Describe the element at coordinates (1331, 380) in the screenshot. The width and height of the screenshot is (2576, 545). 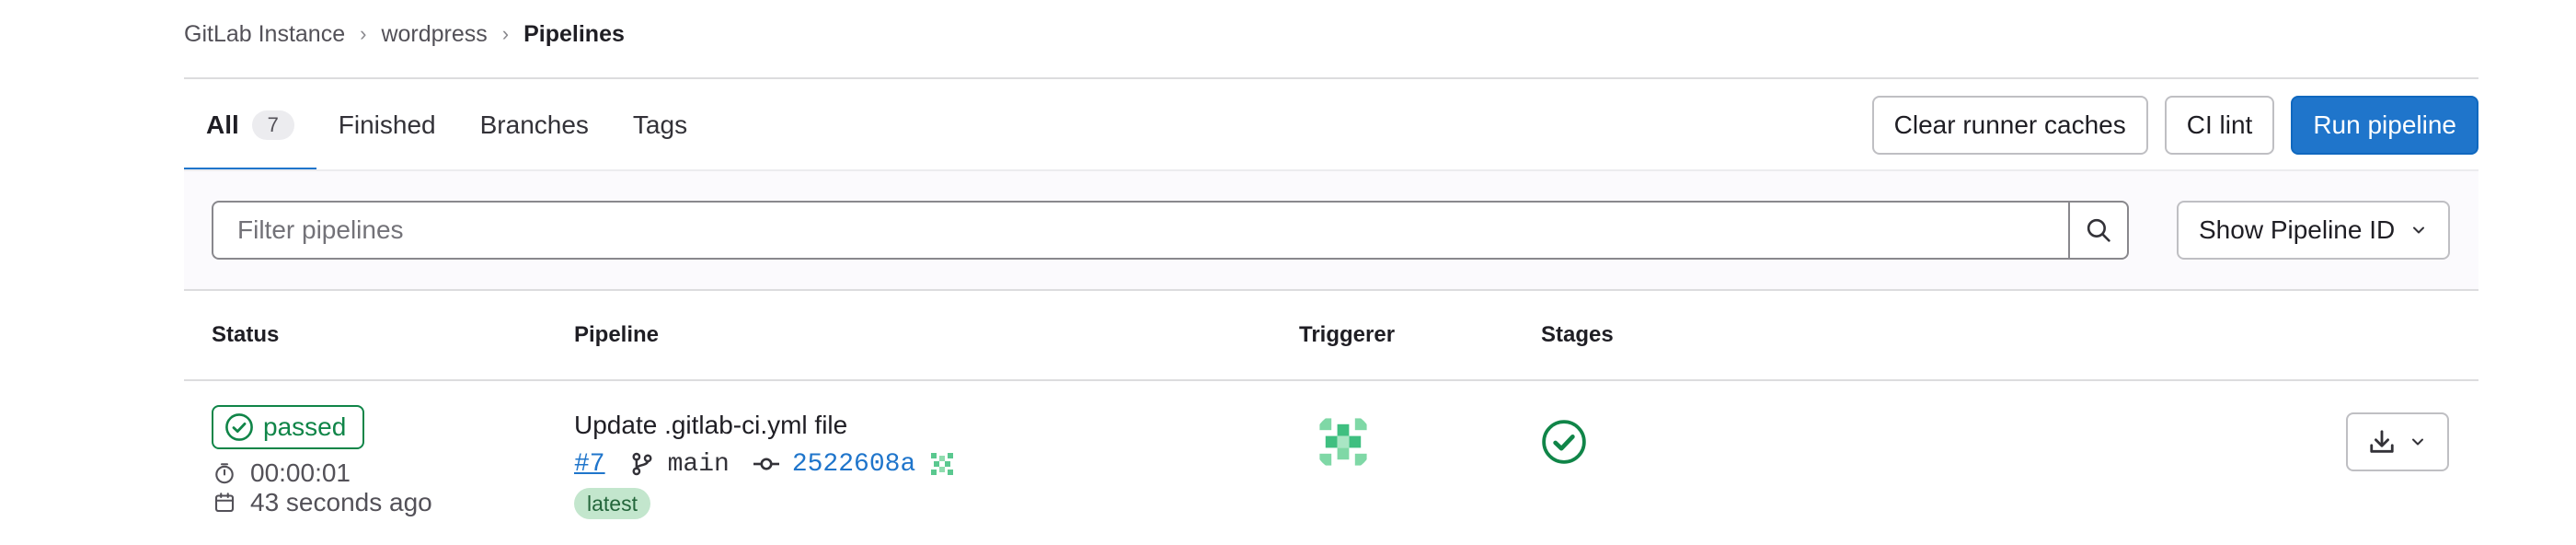
I see `divider` at that location.